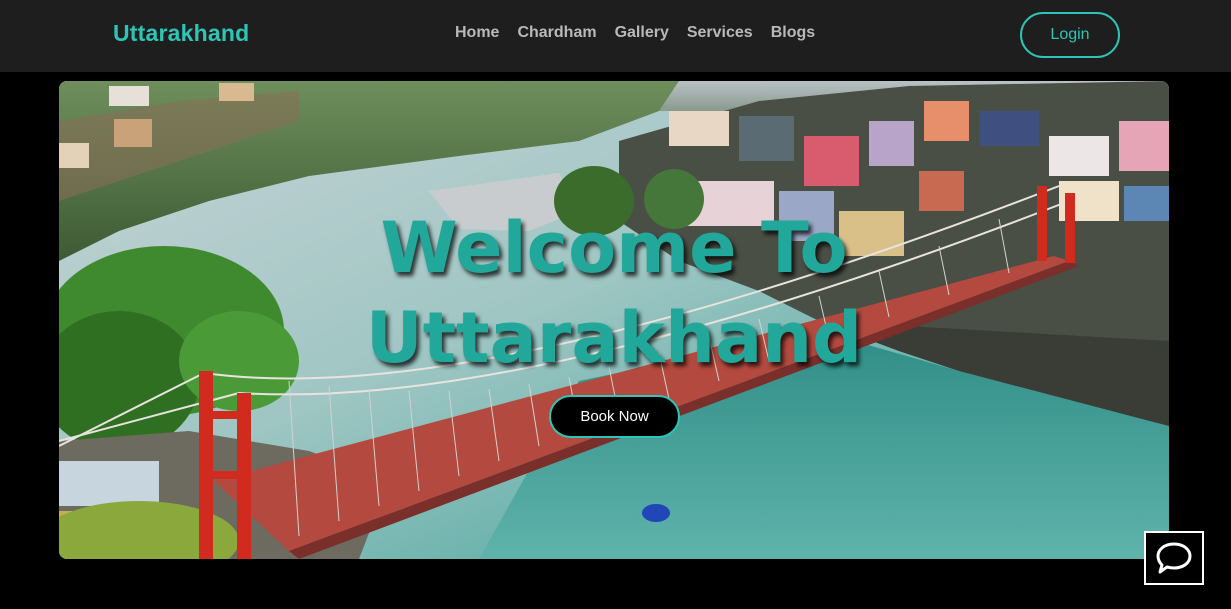 The image size is (1231, 609). I want to click on chat-bubble-icon, so click(1174, 558).